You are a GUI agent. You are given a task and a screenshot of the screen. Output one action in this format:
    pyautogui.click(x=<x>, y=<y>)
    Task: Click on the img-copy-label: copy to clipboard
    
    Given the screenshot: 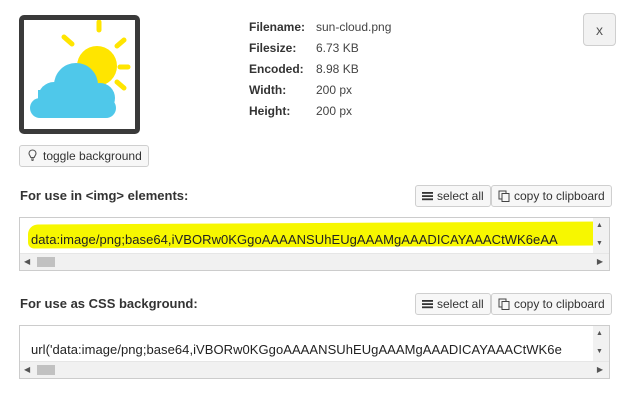 What is the action you would take?
    pyautogui.click(x=559, y=196)
    